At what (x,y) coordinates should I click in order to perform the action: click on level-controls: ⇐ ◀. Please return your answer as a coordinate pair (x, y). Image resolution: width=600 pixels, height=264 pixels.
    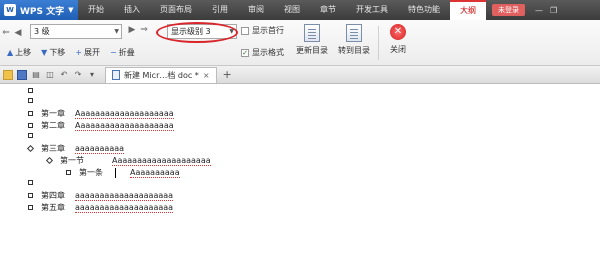
    Looking at the image, I should click on (12, 33).